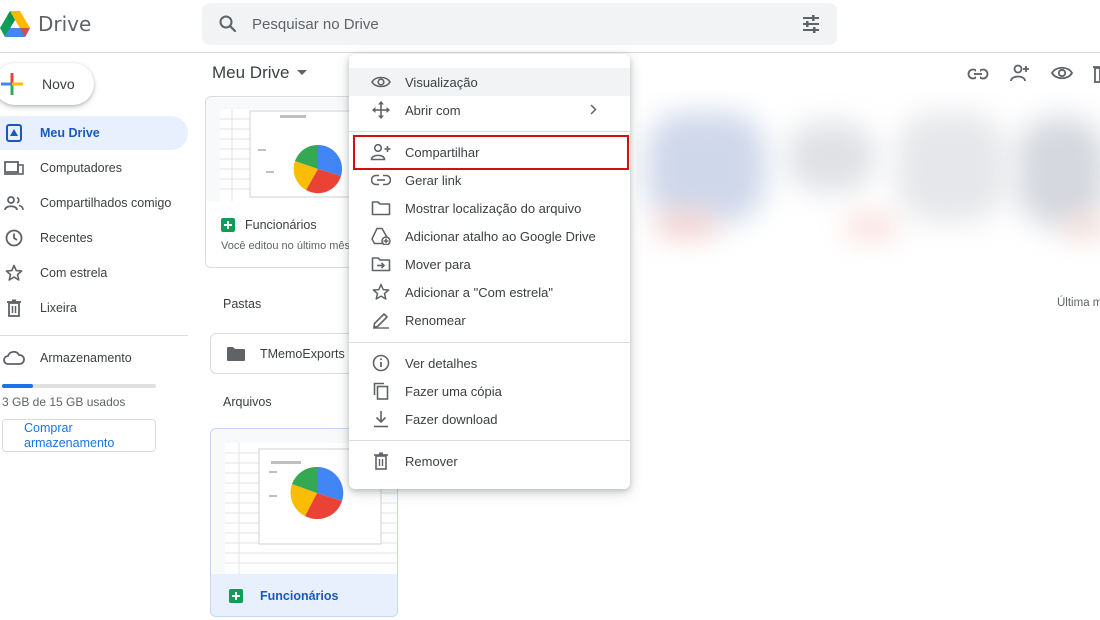 The width and height of the screenshot is (1100, 620). I want to click on menu-item-label: Adicionar a "Com estrela", so click(479, 292).